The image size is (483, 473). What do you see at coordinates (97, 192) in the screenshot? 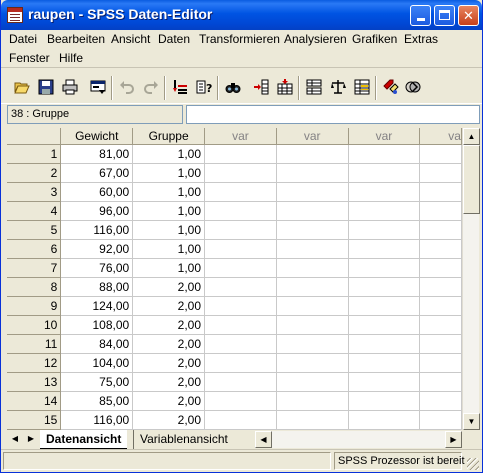
I see `cell-gewicht: 60,00` at bounding box center [97, 192].